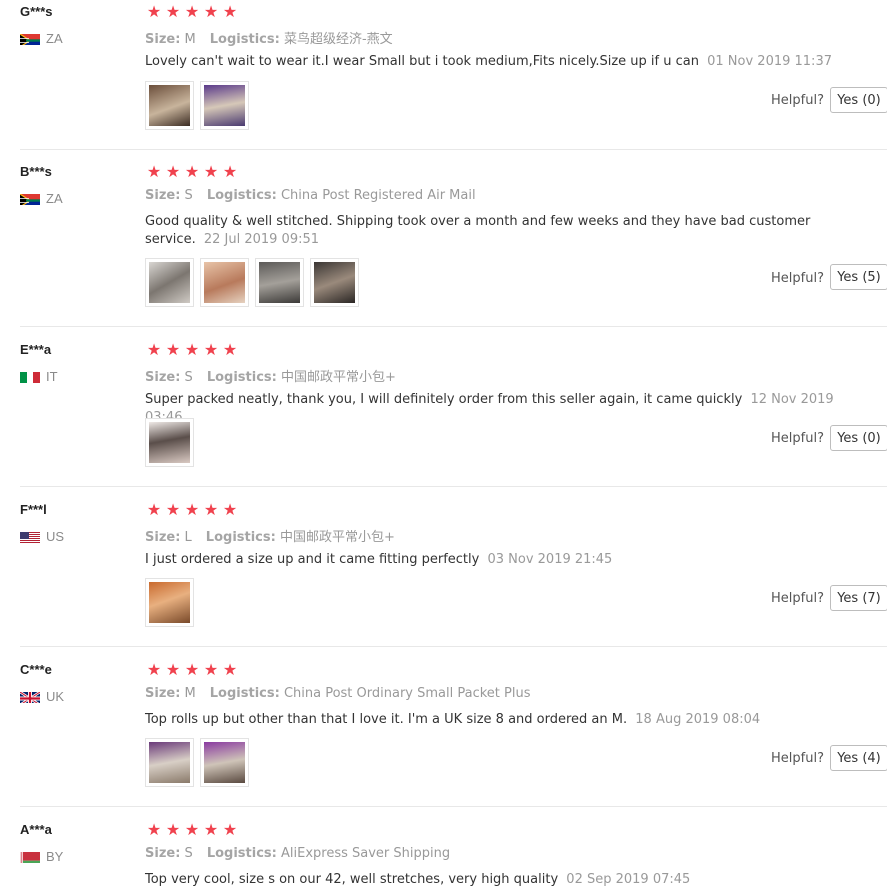  I want to click on logistics-value: 中国邮政平常小包+, so click(338, 377).